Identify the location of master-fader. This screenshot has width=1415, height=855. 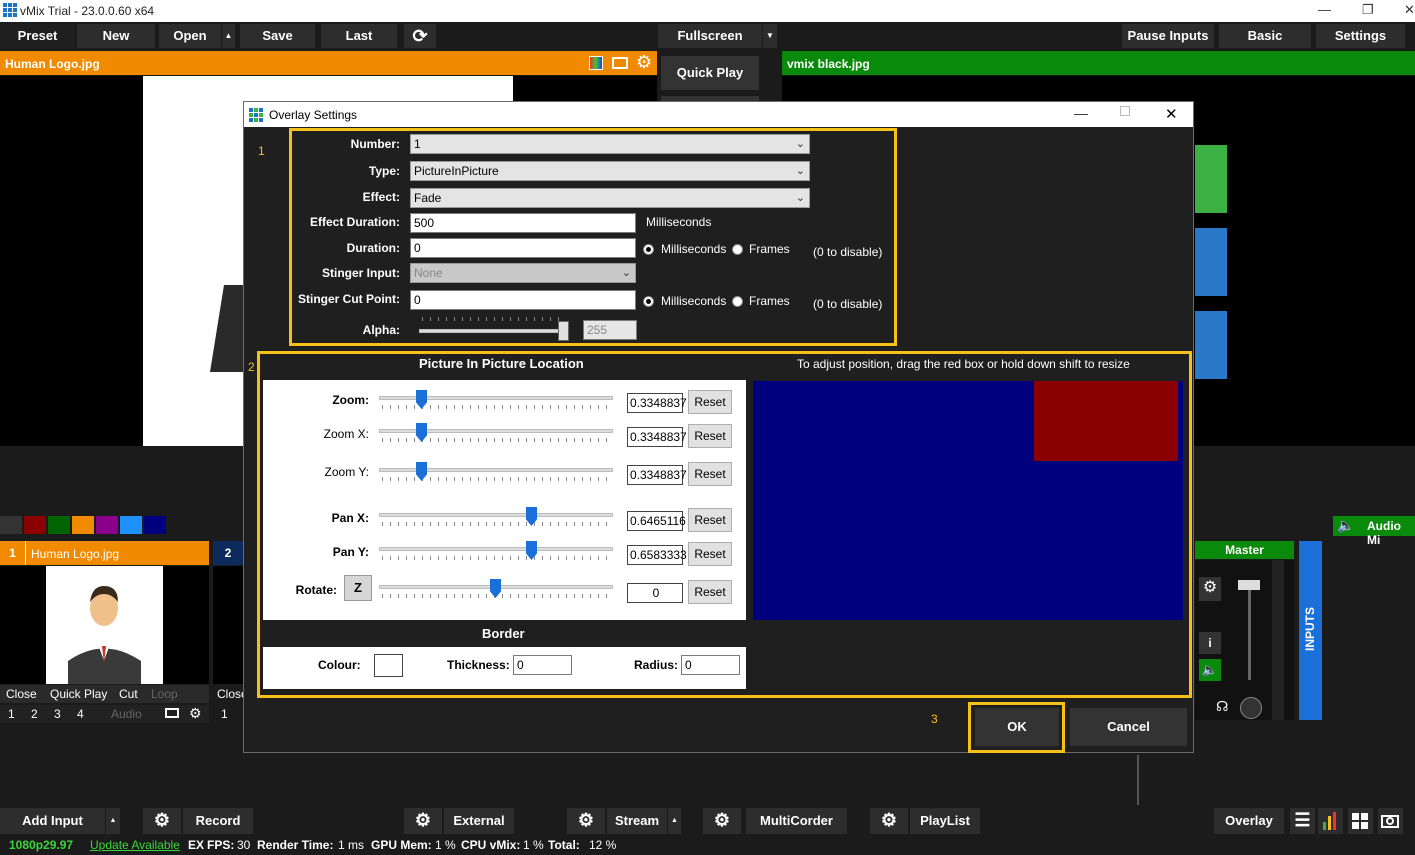
(1249, 585).